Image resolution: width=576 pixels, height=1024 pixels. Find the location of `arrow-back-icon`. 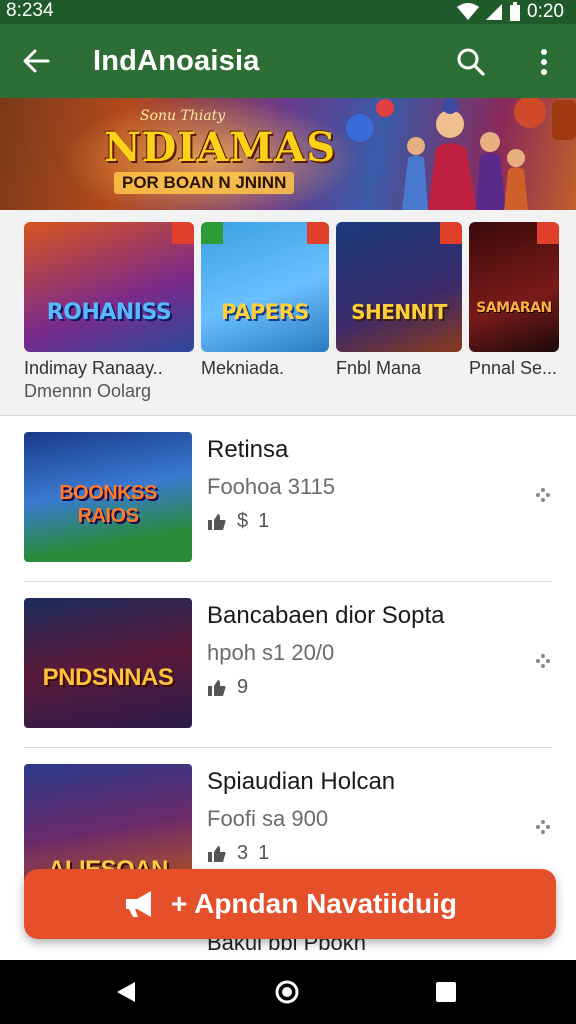

arrow-back-icon is located at coordinates (36, 61).